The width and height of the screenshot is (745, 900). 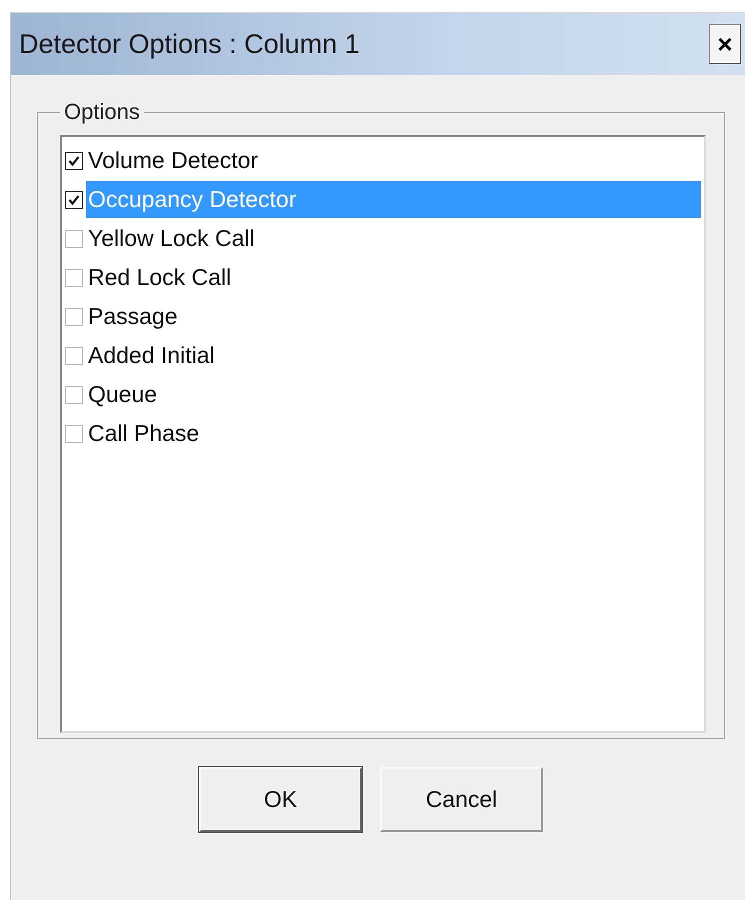 I want to click on window-title: Detector Options : Column 1, so click(x=189, y=44).